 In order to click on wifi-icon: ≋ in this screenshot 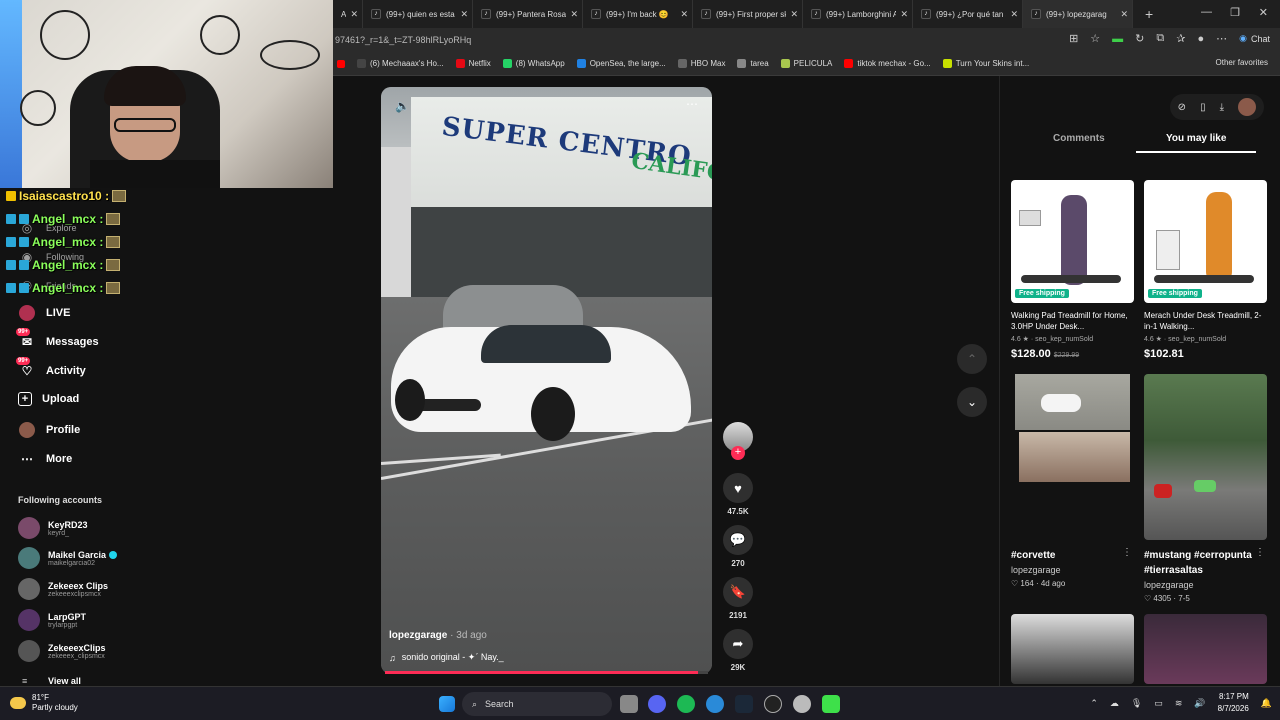, I will do `click(1179, 703)`.